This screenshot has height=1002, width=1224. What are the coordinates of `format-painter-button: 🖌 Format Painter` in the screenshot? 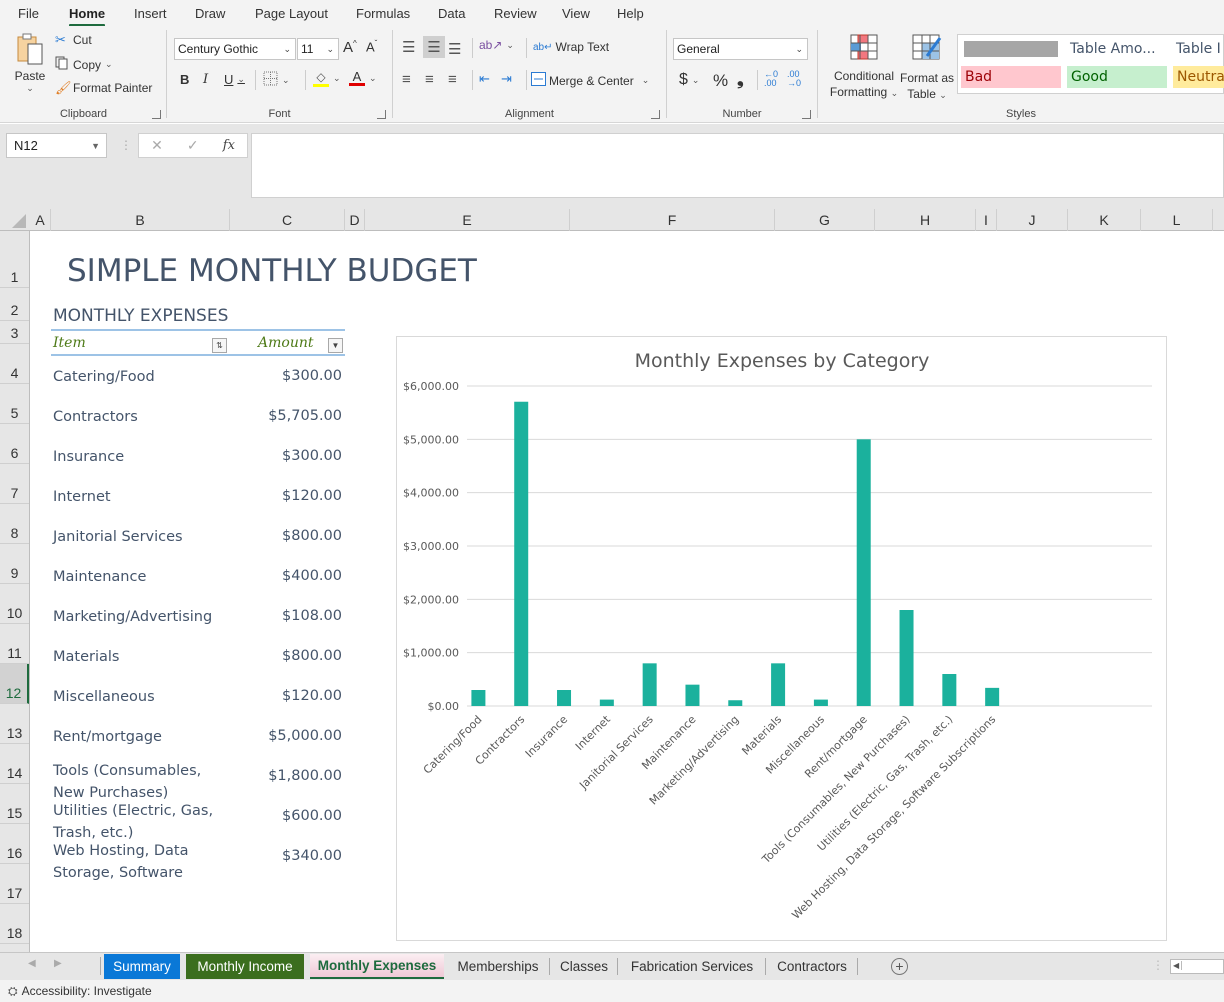 It's located at (103, 88).